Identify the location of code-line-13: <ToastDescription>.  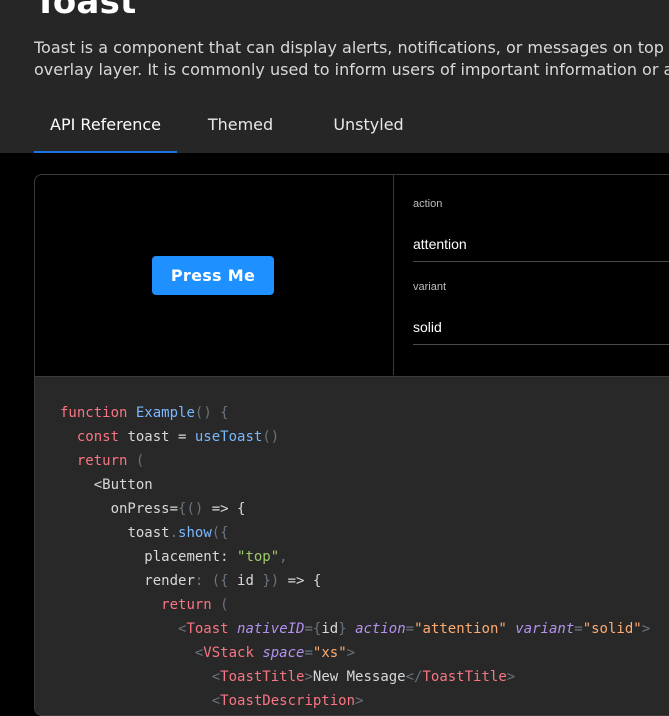
(287, 701).